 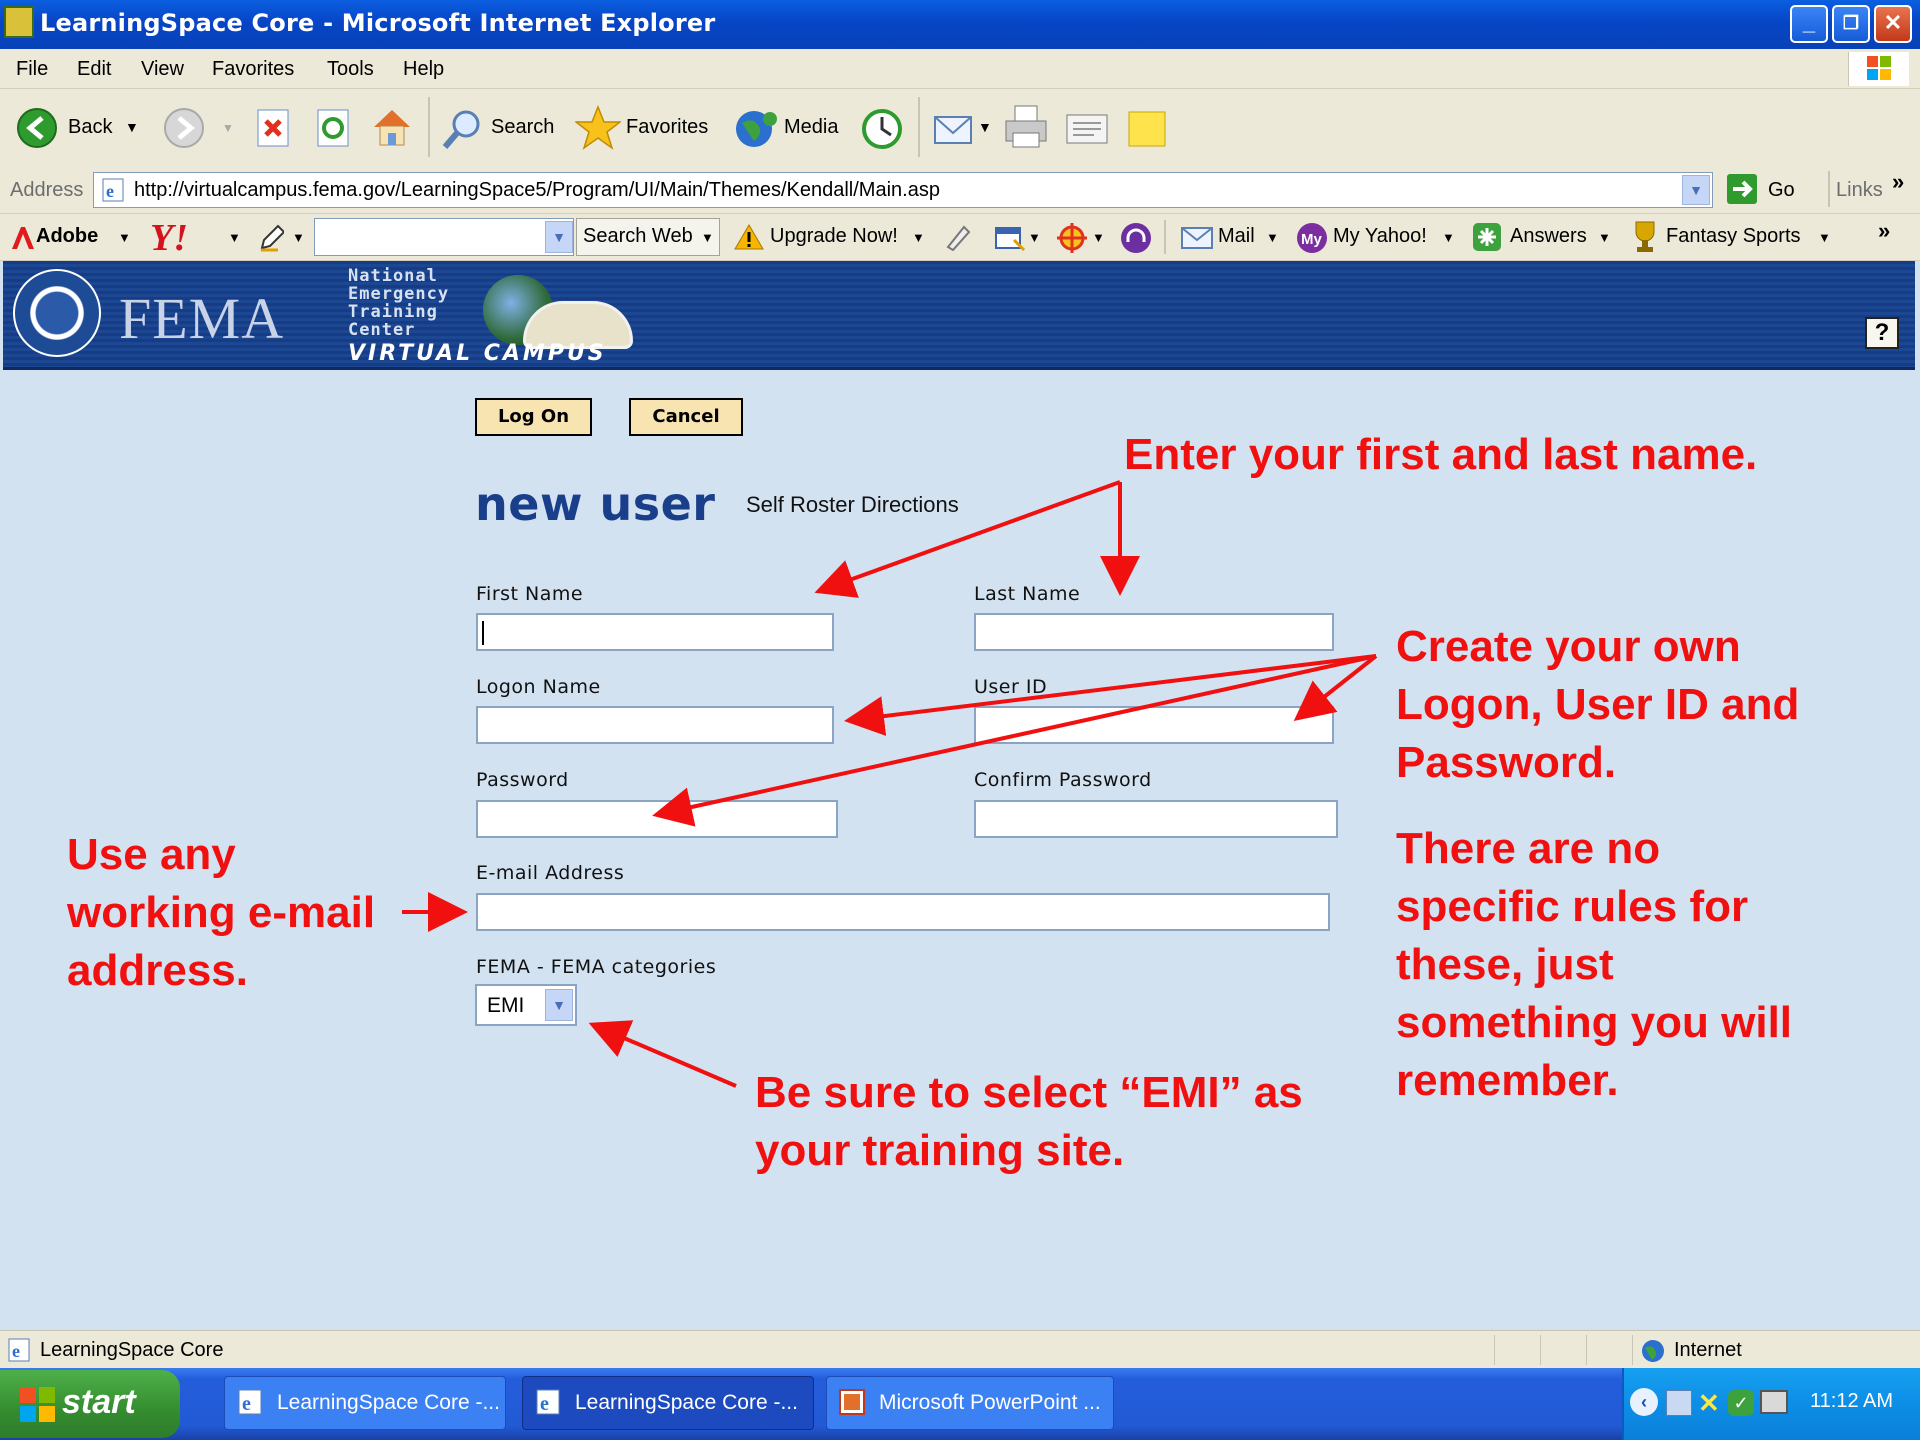 What do you see at coordinates (1505, 964) in the screenshot?
I see `note-rules-line-3: these, just` at bounding box center [1505, 964].